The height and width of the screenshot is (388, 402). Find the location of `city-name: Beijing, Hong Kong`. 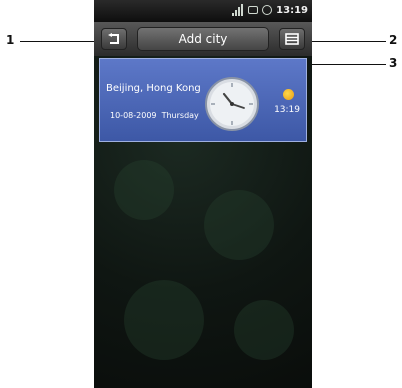

city-name: Beijing, Hong Kong is located at coordinates (153, 88).